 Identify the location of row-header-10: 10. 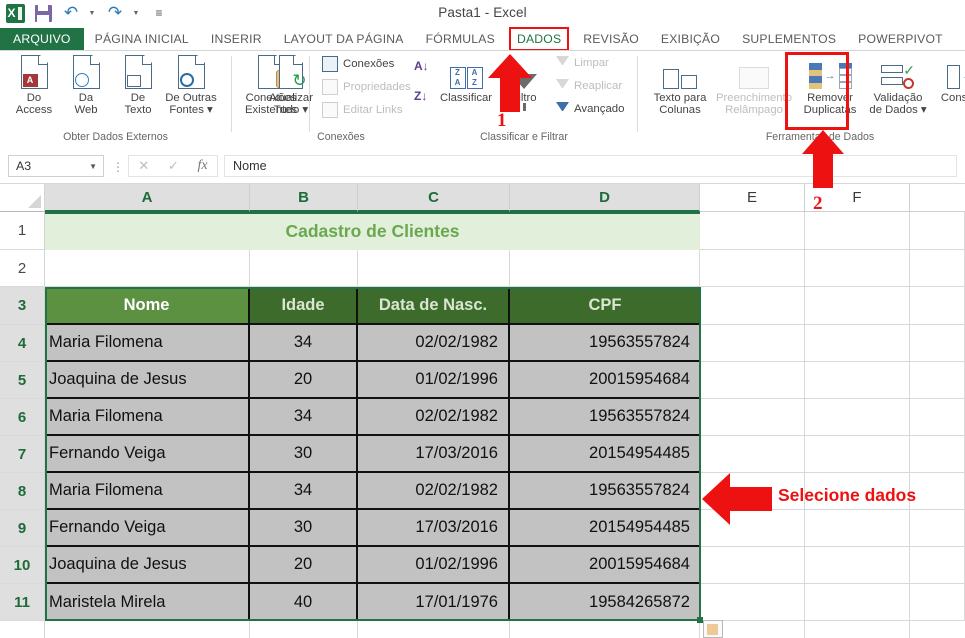
(22, 565).